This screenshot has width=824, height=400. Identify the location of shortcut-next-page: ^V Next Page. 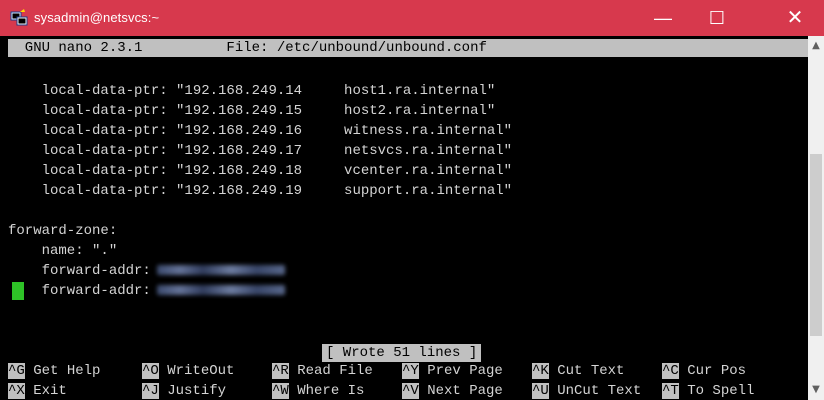
(452, 391).